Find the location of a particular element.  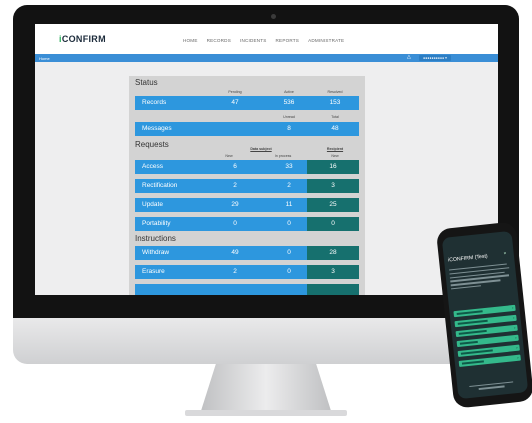

imac-stand is located at coordinates (266, 389).